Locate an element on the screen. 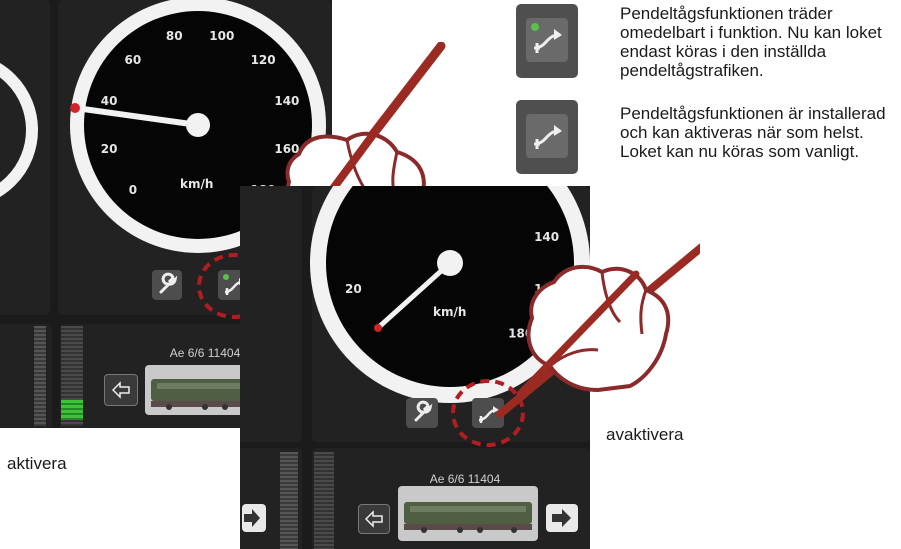 The image size is (901, 549). right-loco-image is located at coordinates (468, 513).